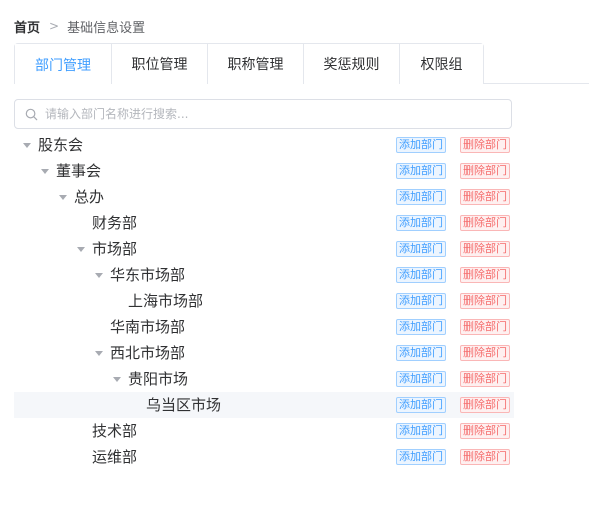  I want to click on tree-node-label: 总办, so click(89, 197).